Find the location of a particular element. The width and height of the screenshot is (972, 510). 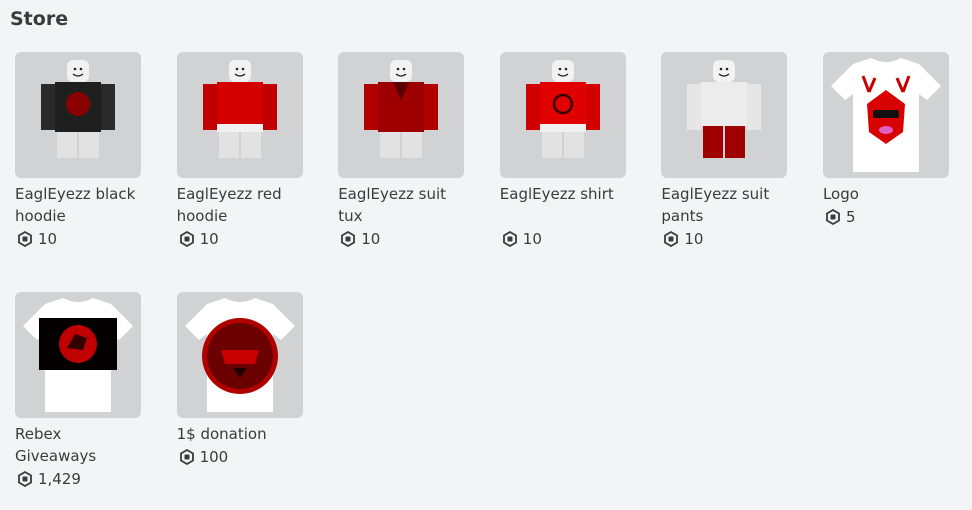

avatar-shirt-thumbnail is located at coordinates (562, 115).